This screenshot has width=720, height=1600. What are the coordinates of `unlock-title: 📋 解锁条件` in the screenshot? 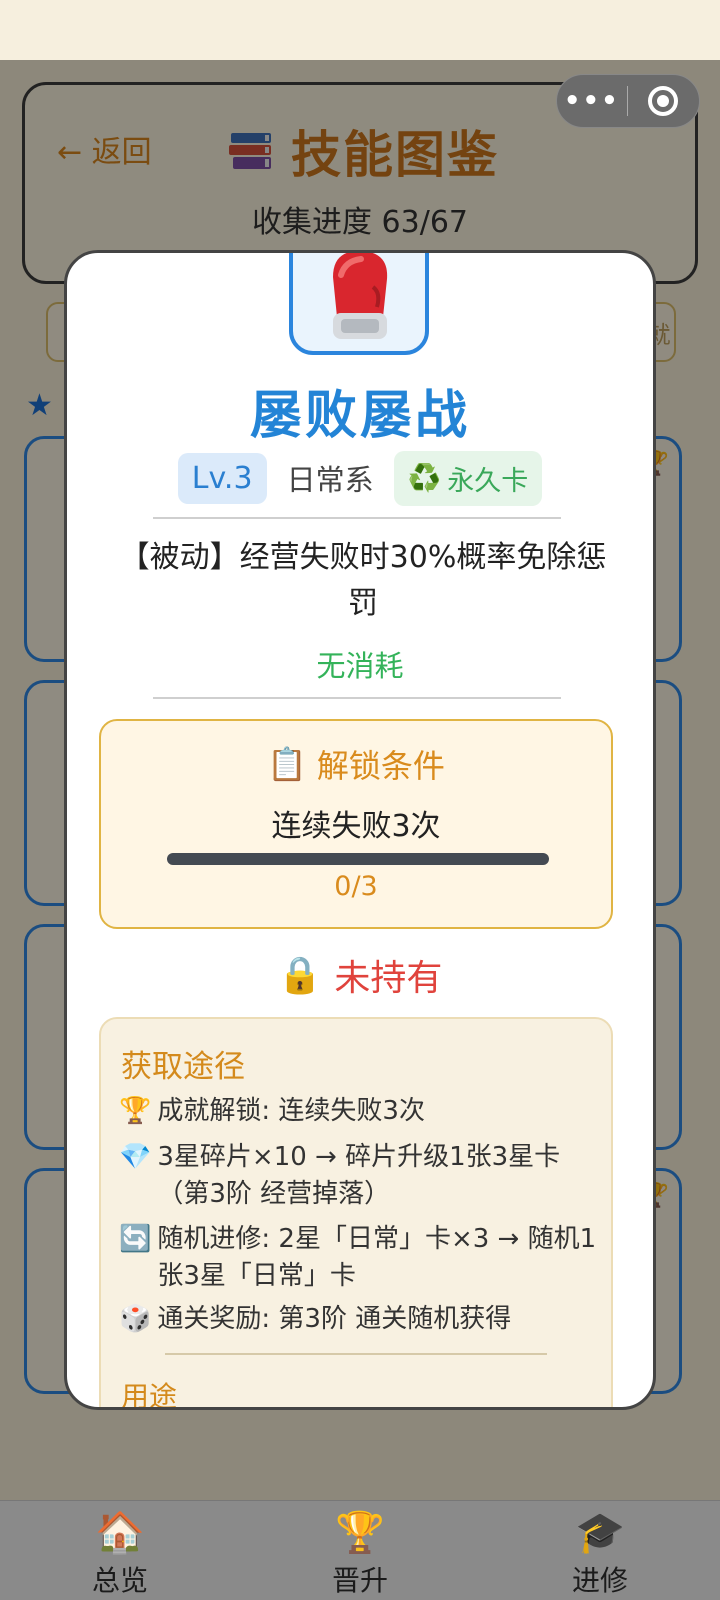 It's located at (356, 764).